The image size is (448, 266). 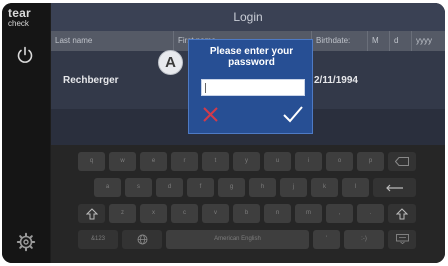 I want to click on key-o: o, so click(x=339, y=161).